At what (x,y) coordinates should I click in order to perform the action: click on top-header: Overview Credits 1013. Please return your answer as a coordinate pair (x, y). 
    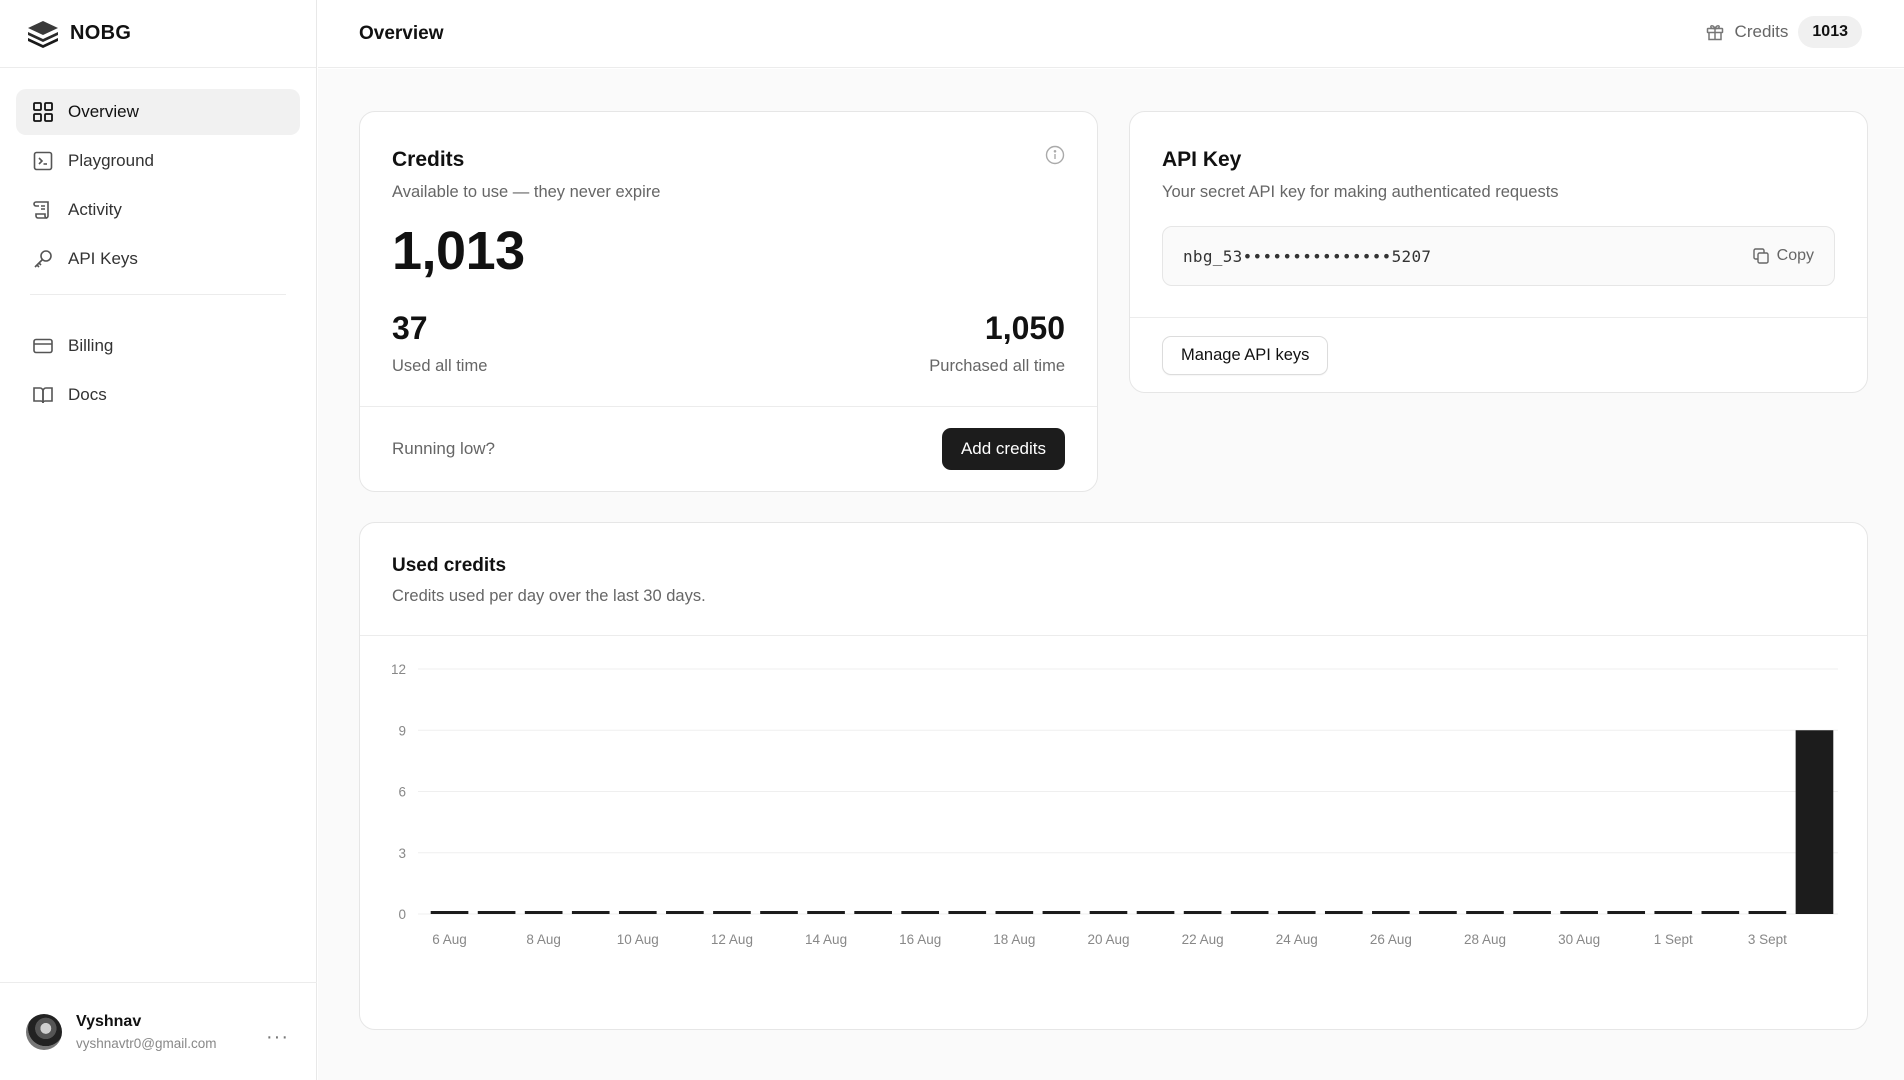
    Looking at the image, I should click on (1111, 34).